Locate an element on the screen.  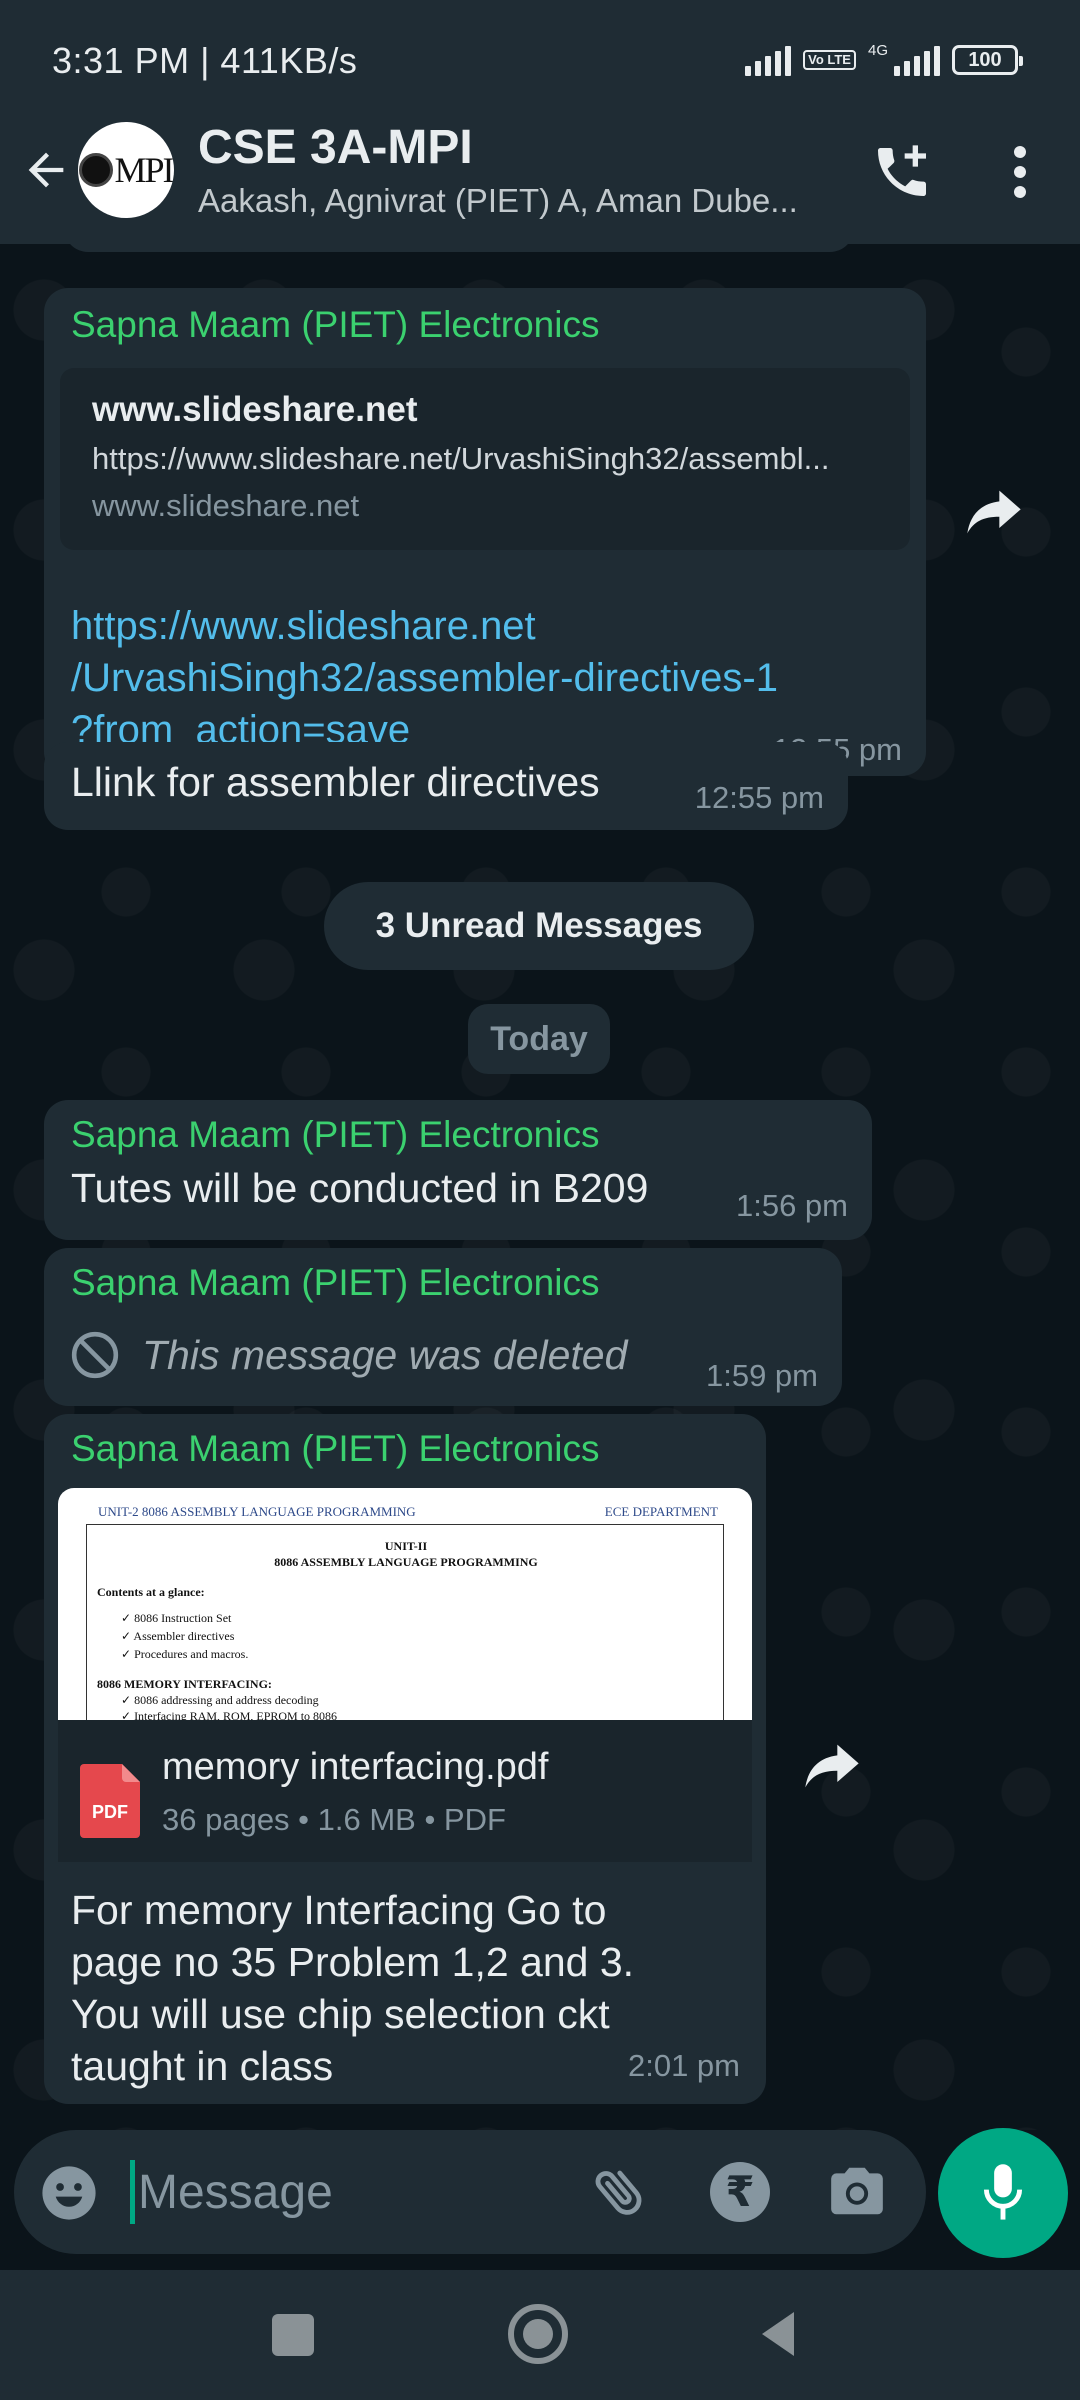
more-vert-icon is located at coordinates (1020, 172).